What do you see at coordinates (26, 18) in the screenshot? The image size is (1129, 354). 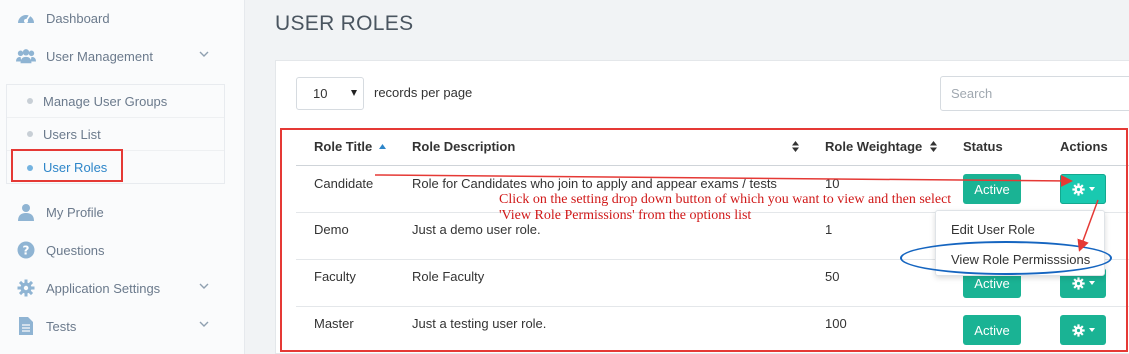 I see `dashboard-icon` at bounding box center [26, 18].